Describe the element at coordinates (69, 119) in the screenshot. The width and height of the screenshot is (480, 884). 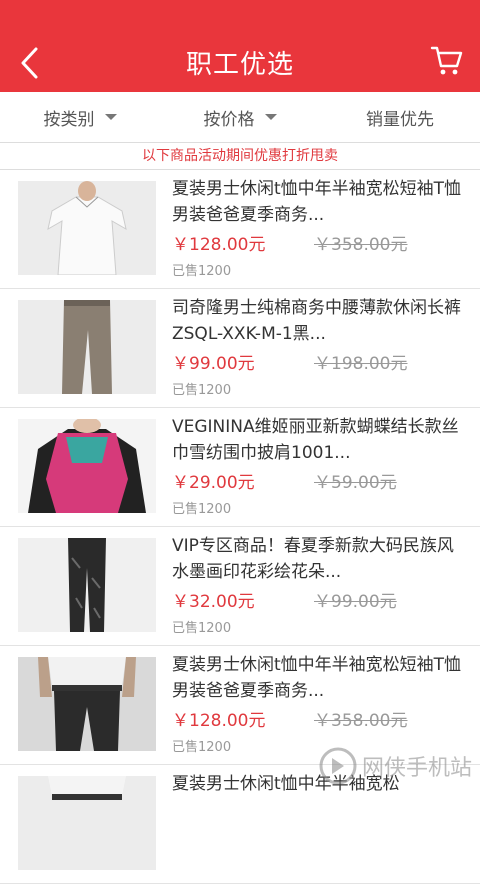
I see `filter-label: 按类别` at that location.